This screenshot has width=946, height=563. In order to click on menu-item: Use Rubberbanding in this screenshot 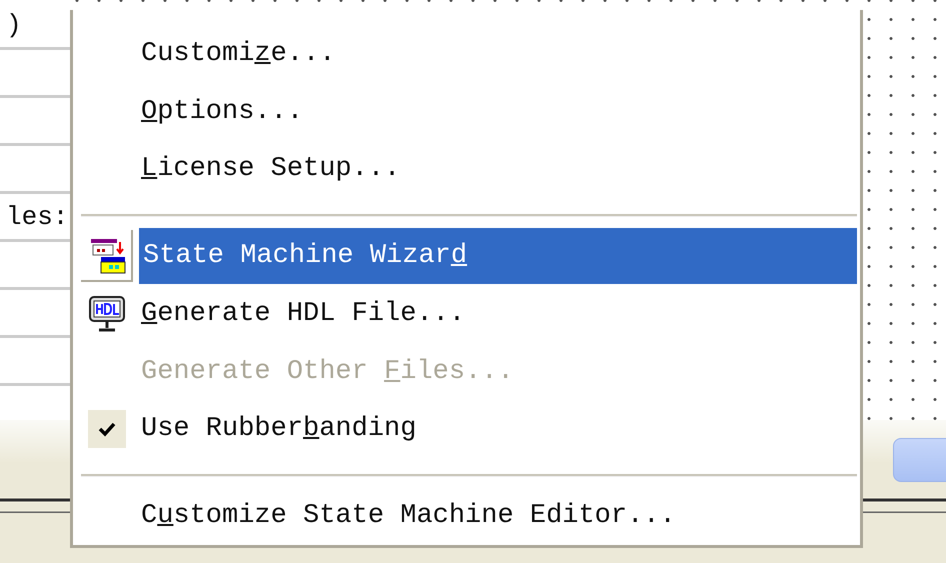, I will do `click(469, 429)`.